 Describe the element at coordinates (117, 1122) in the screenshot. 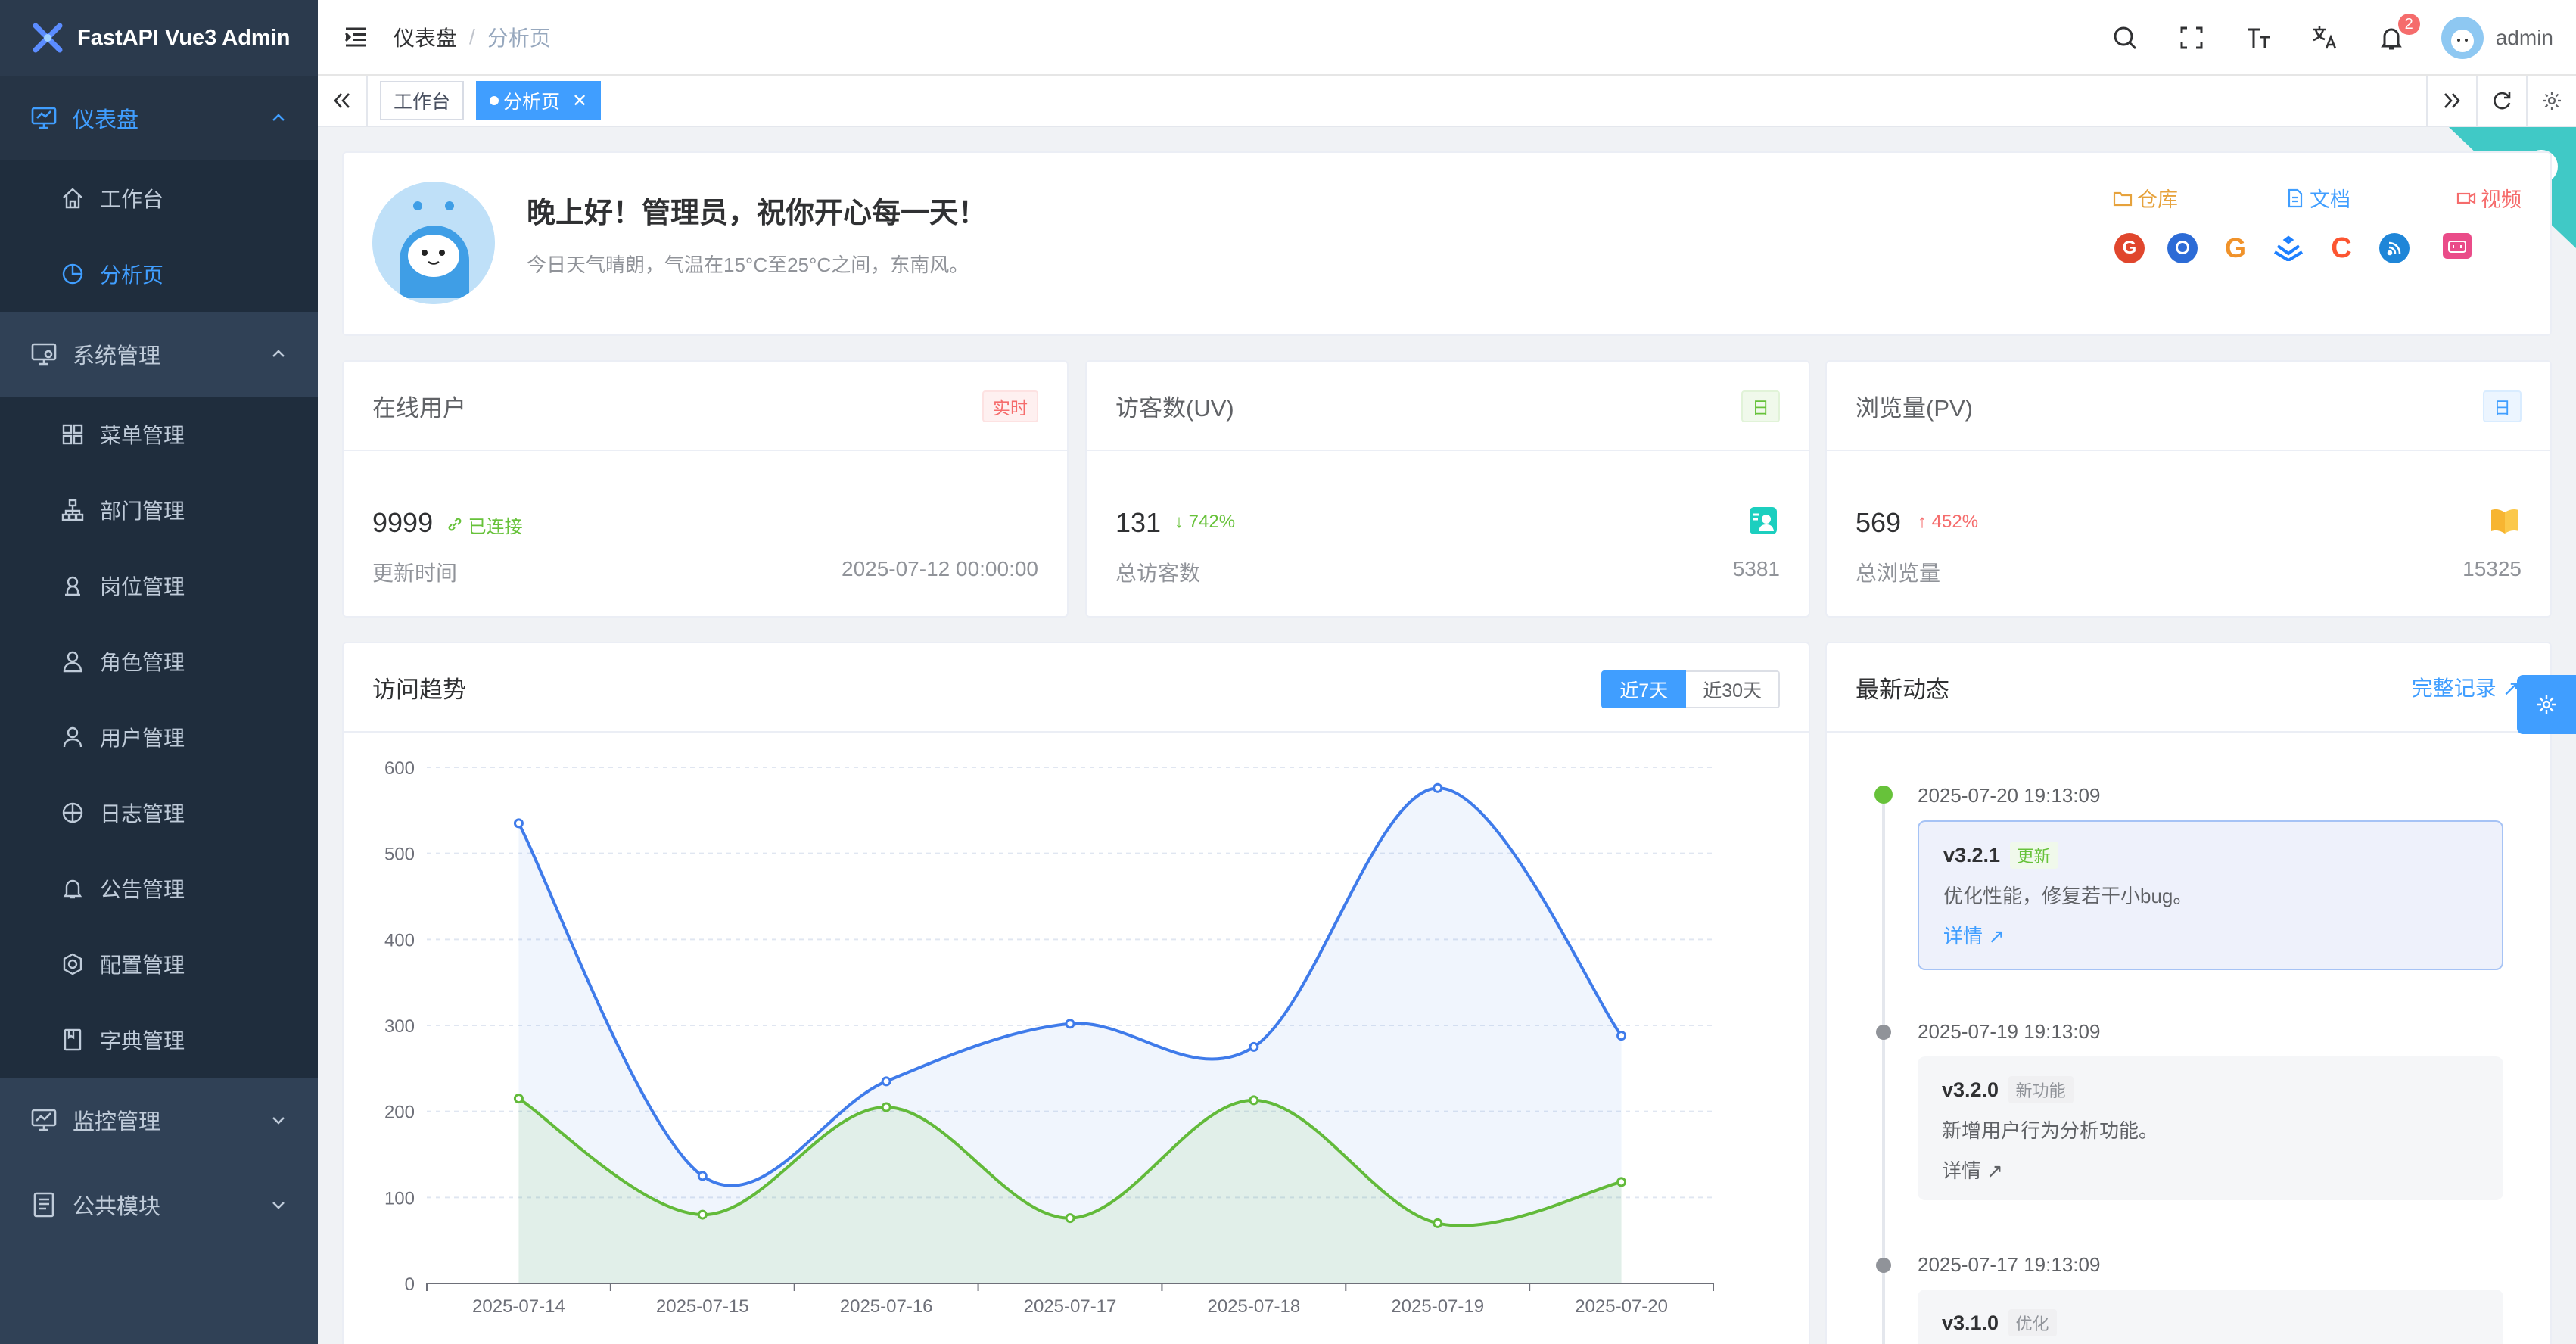

I see `menu-group-label: 监控管理` at that location.